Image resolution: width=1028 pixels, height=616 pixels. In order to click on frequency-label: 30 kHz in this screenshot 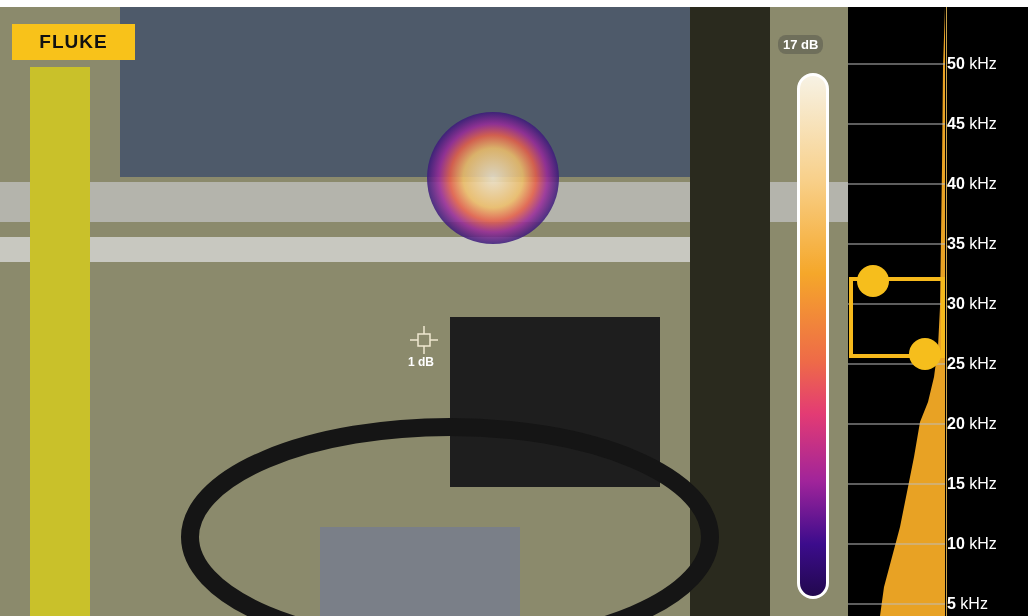, I will do `click(972, 304)`.